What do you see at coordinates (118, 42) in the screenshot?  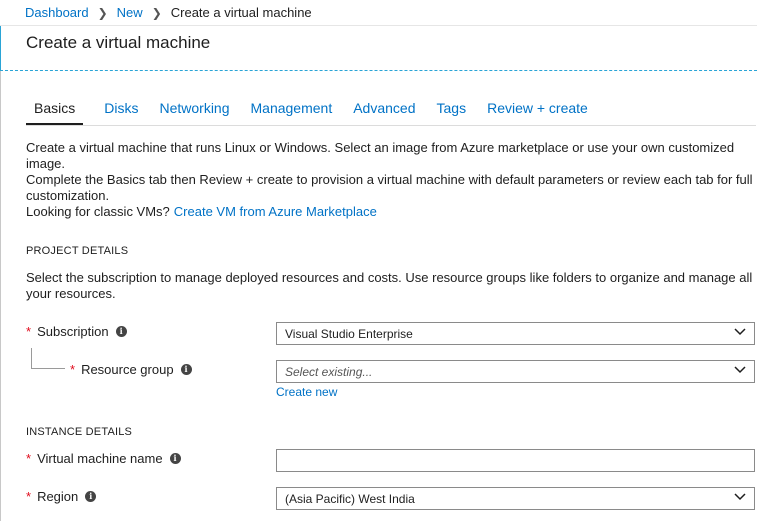 I see `page-title: Create a virtual machine` at bounding box center [118, 42].